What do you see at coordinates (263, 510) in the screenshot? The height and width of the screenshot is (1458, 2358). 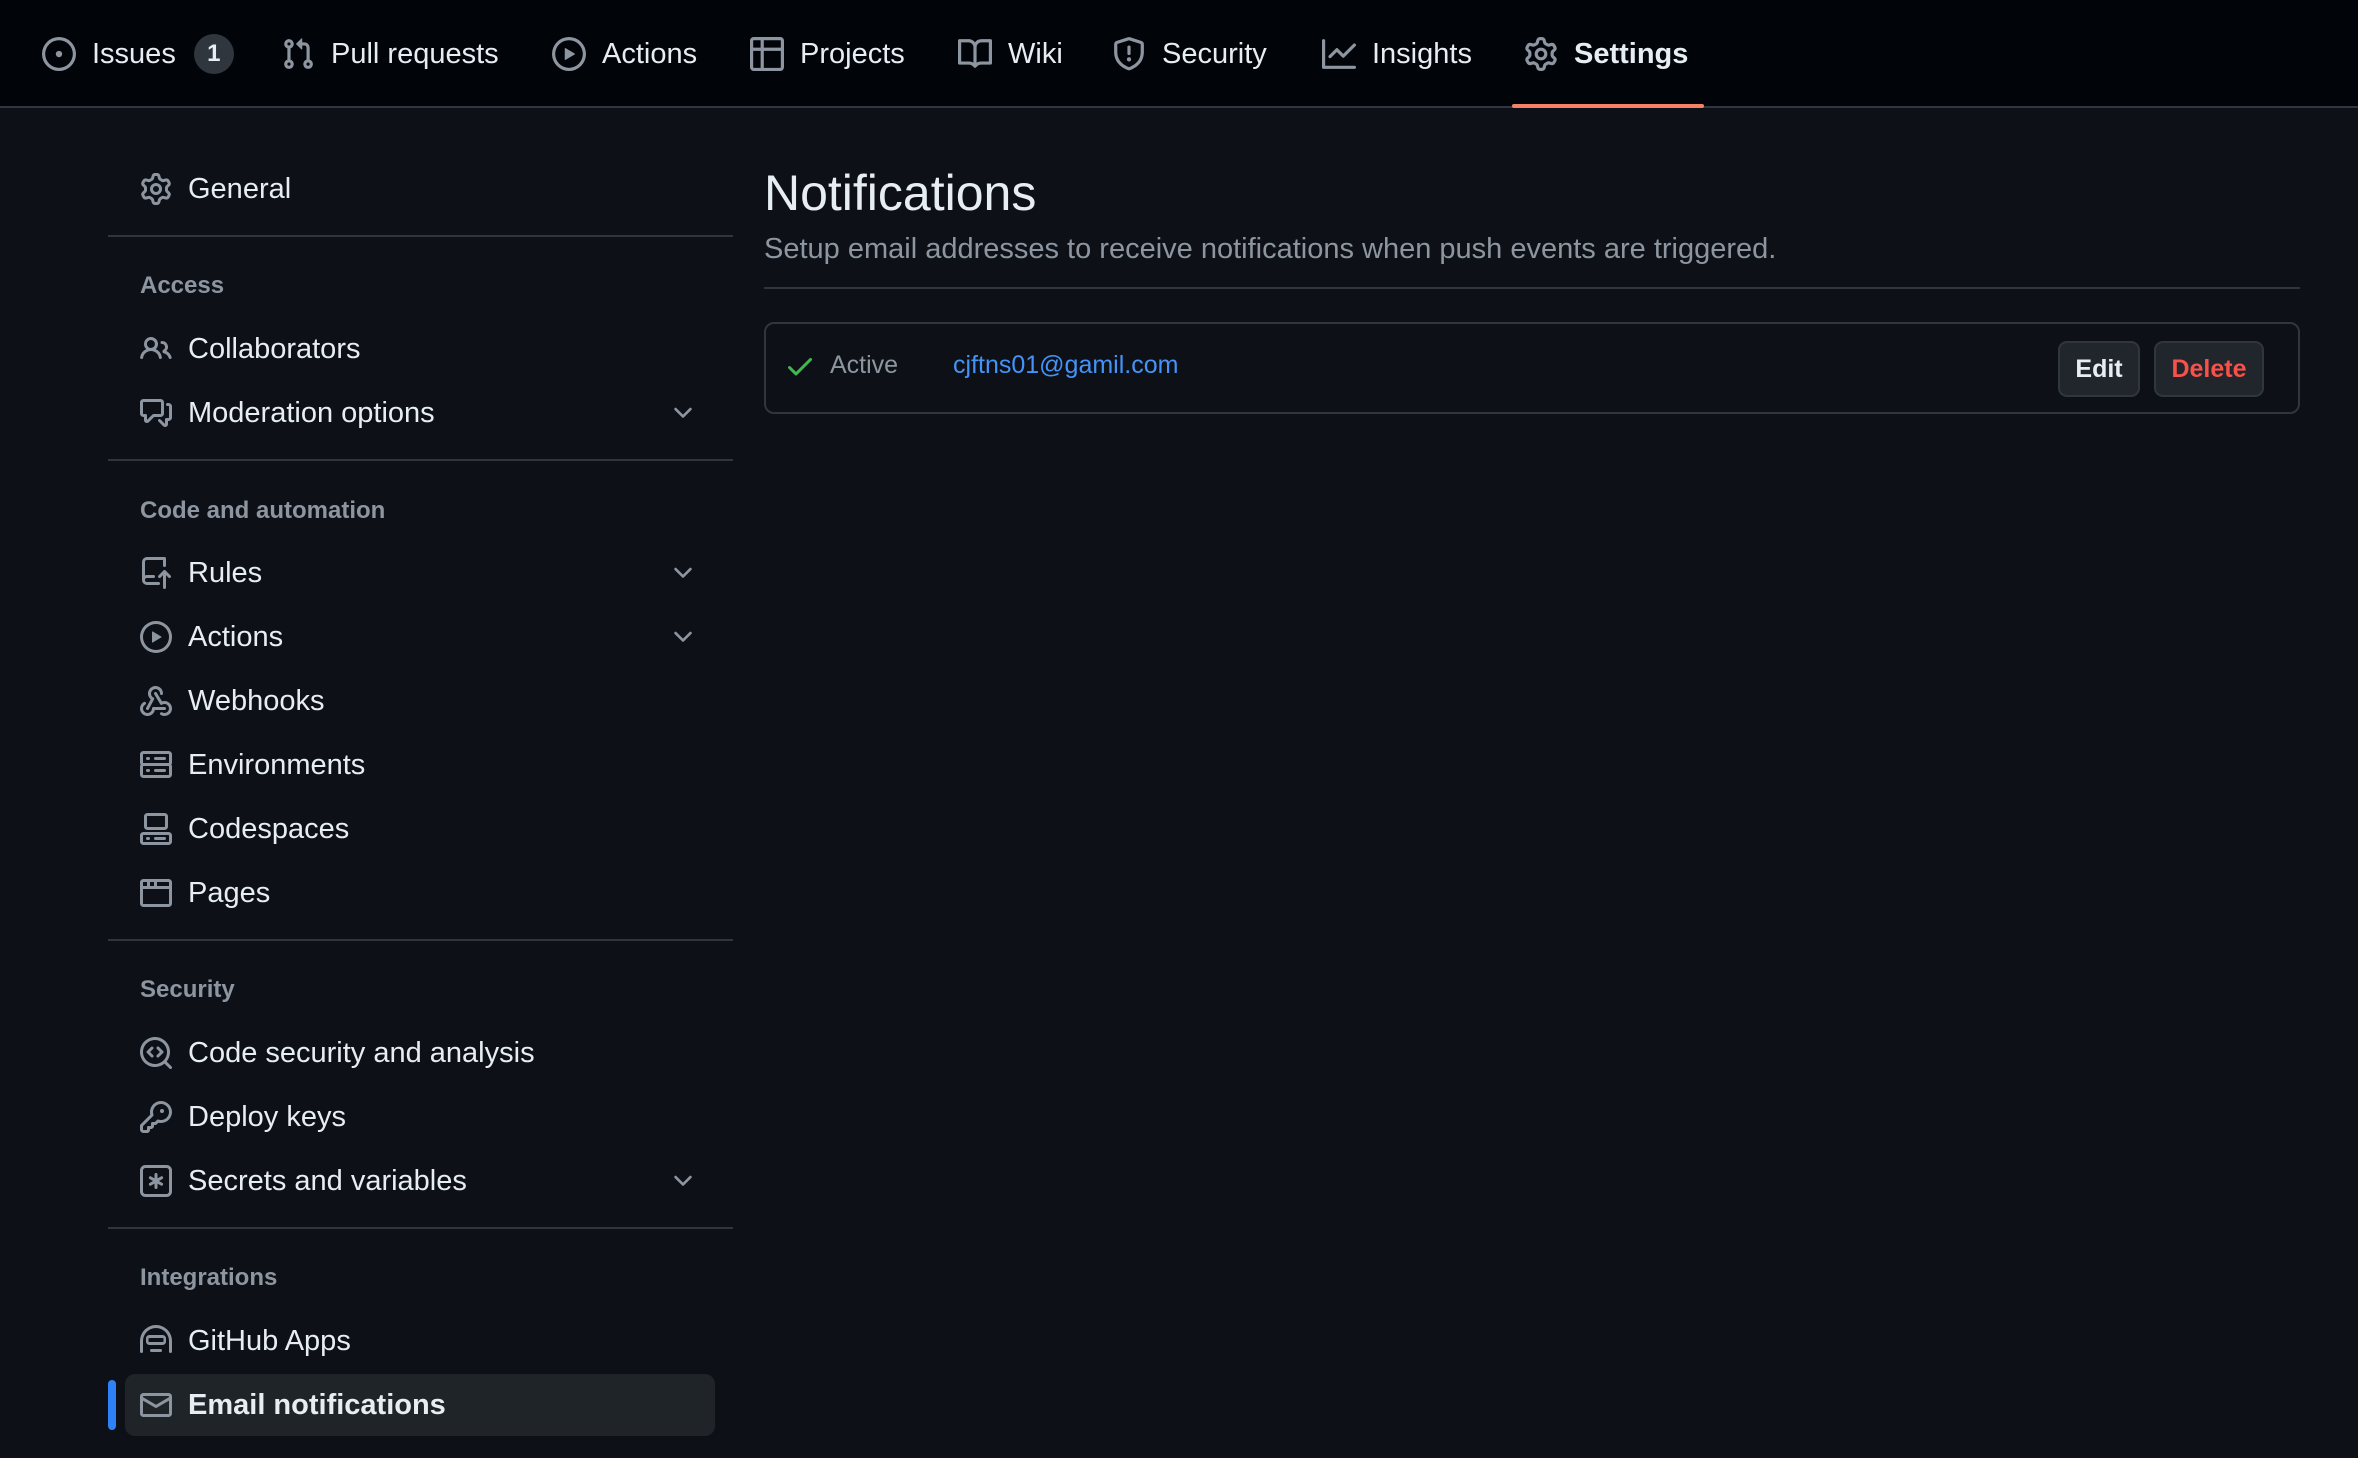 I see `sidebar-heading-code-and-automation: Code and automation` at bounding box center [263, 510].